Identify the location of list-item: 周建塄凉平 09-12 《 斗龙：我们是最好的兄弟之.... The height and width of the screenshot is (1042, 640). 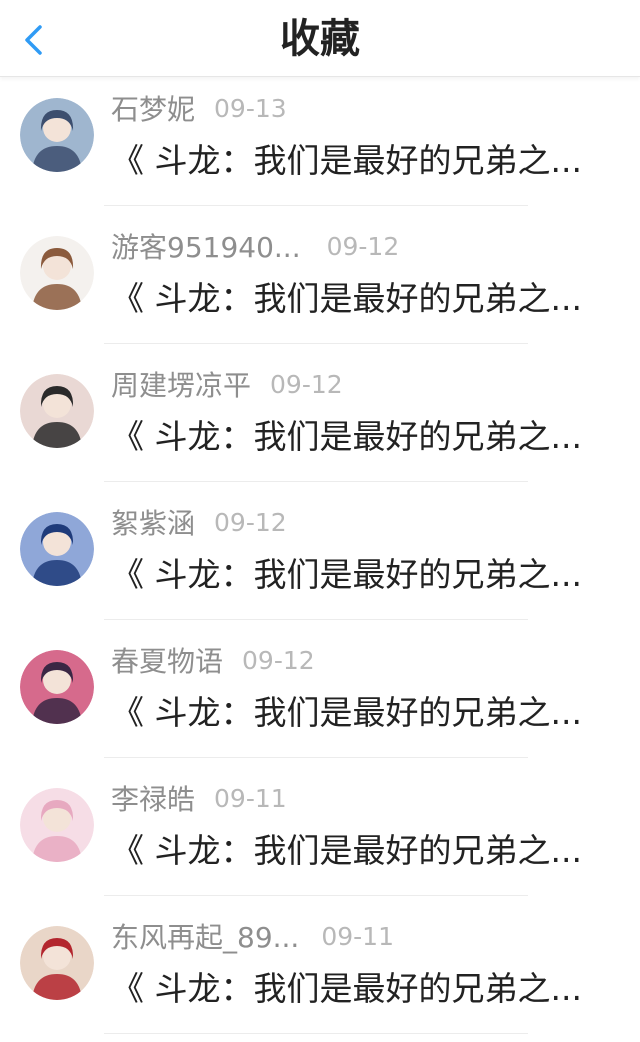
(320, 421).